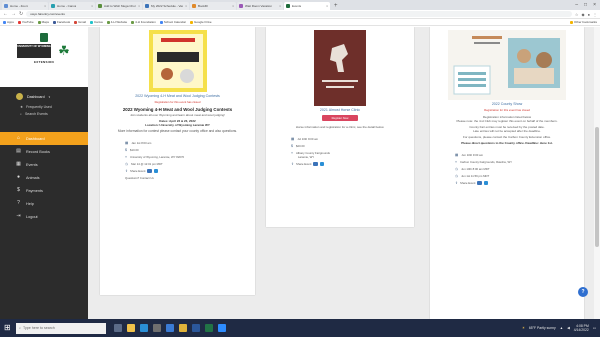 The width and height of the screenshot is (600, 337). Describe the element at coordinates (209, 328) in the screenshot. I see `excel-icon` at that location.